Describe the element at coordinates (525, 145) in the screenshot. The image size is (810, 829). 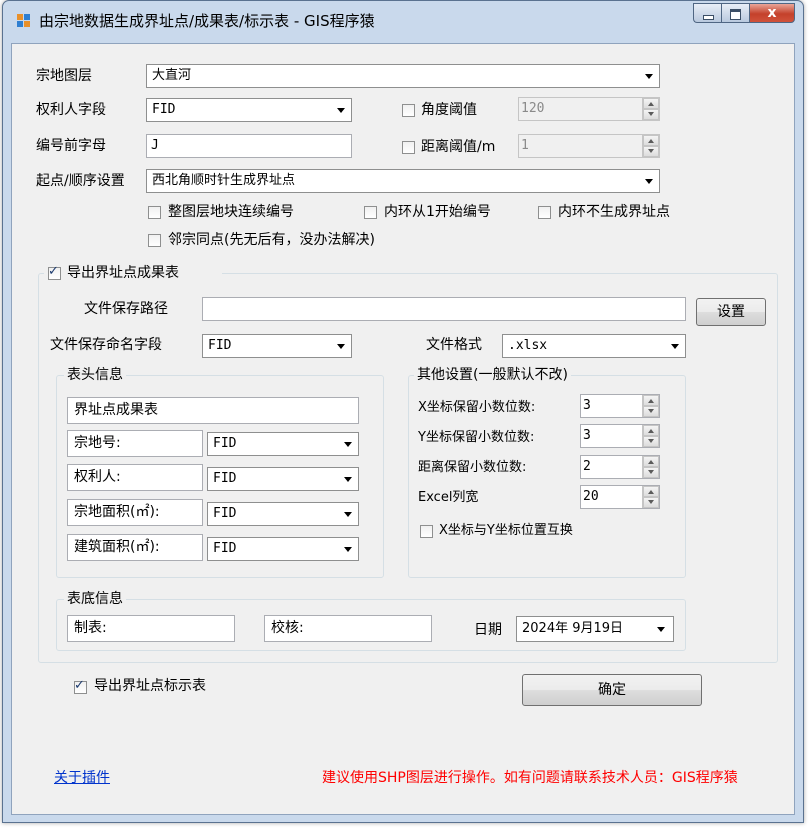
I see `distance-threshold-value: 1` at that location.